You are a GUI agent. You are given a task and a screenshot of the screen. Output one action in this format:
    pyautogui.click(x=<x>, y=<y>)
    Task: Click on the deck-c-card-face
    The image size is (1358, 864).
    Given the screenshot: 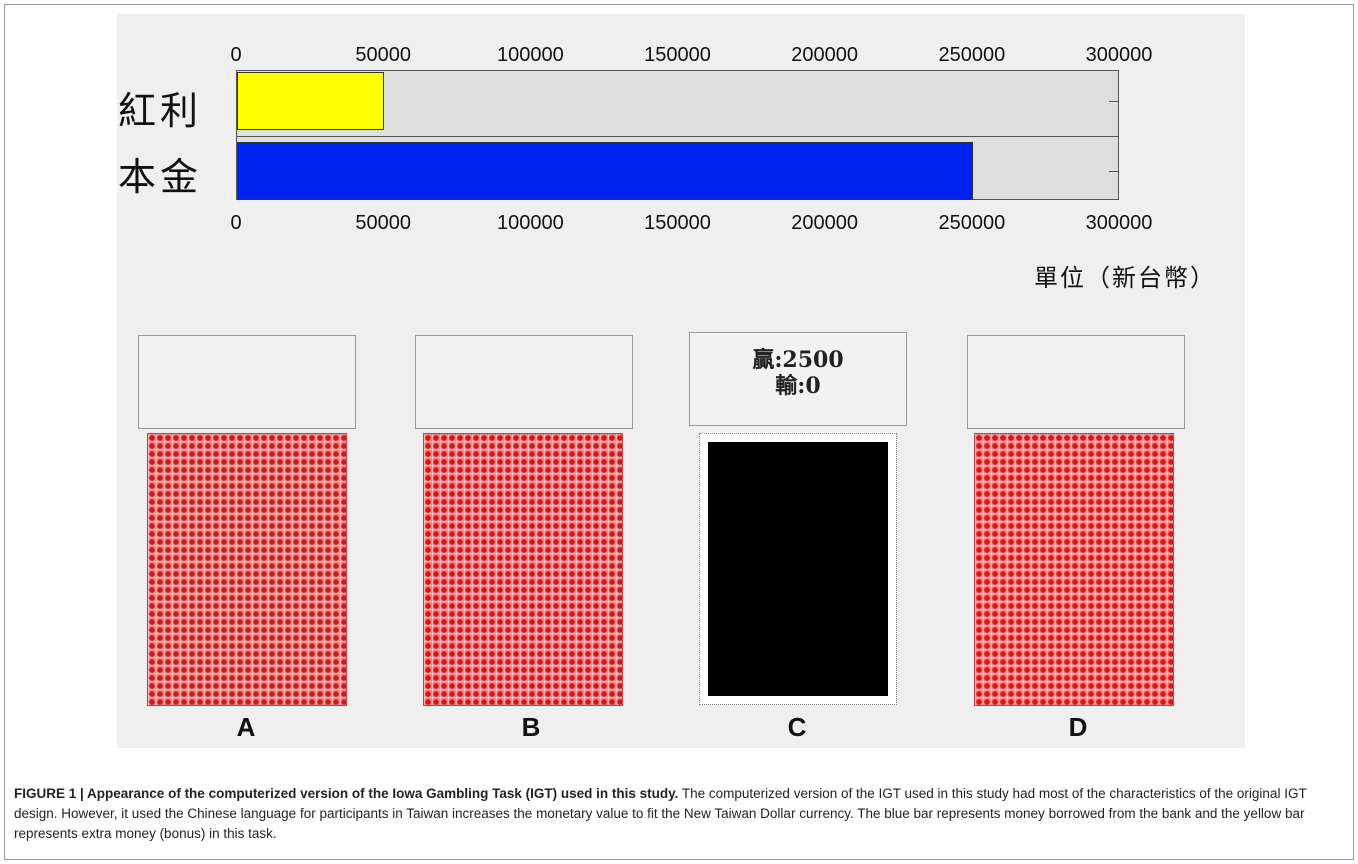 What is the action you would take?
    pyautogui.click(x=798, y=569)
    